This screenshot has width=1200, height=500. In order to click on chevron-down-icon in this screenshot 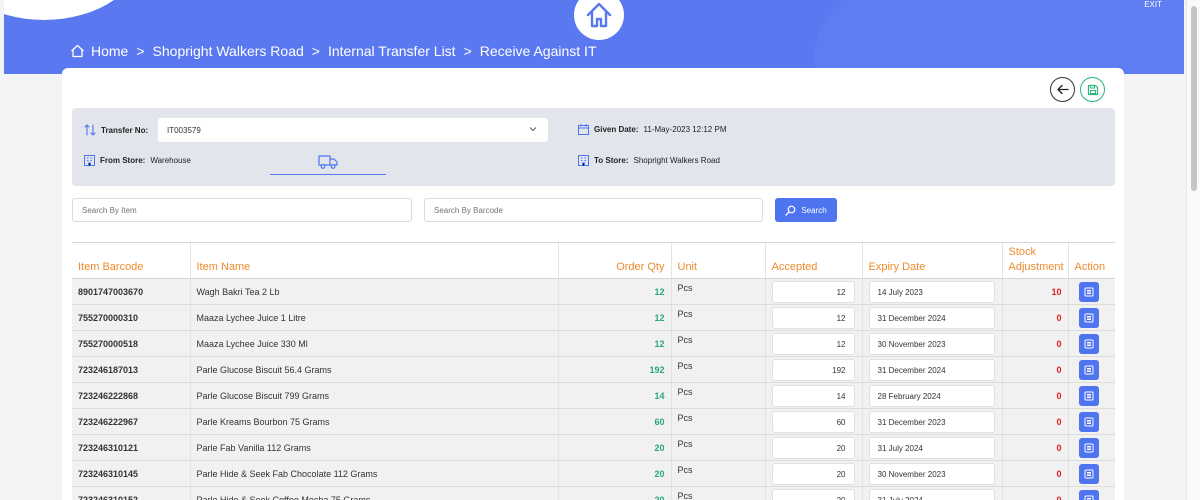, I will do `click(533, 129)`.